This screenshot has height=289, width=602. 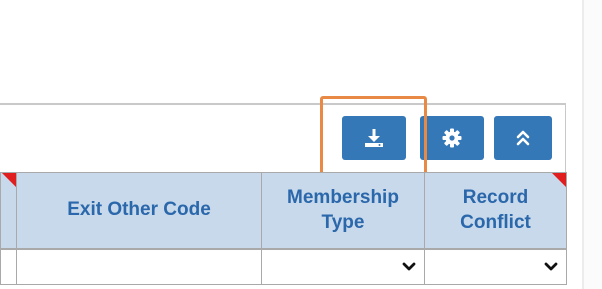 I want to click on gear-icon, so click(x=452, y=138).